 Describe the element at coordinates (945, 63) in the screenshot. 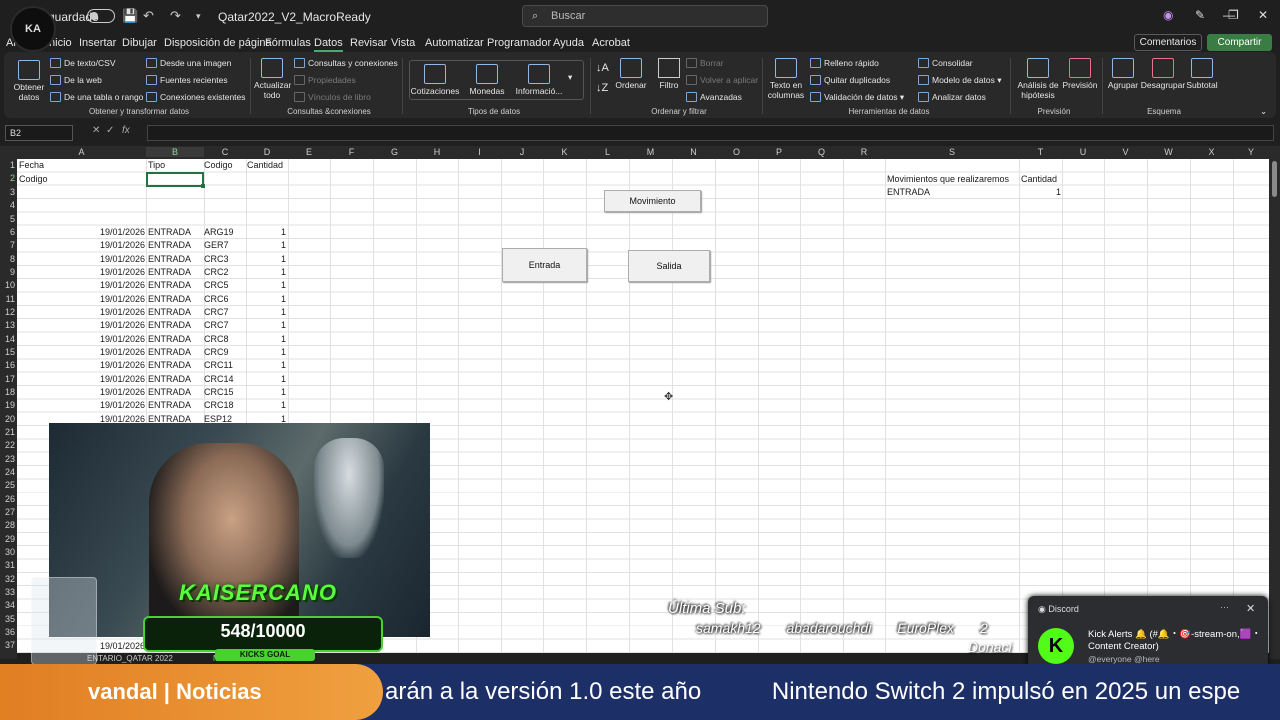

I see `consolidate-button: Consolidar` at that location.